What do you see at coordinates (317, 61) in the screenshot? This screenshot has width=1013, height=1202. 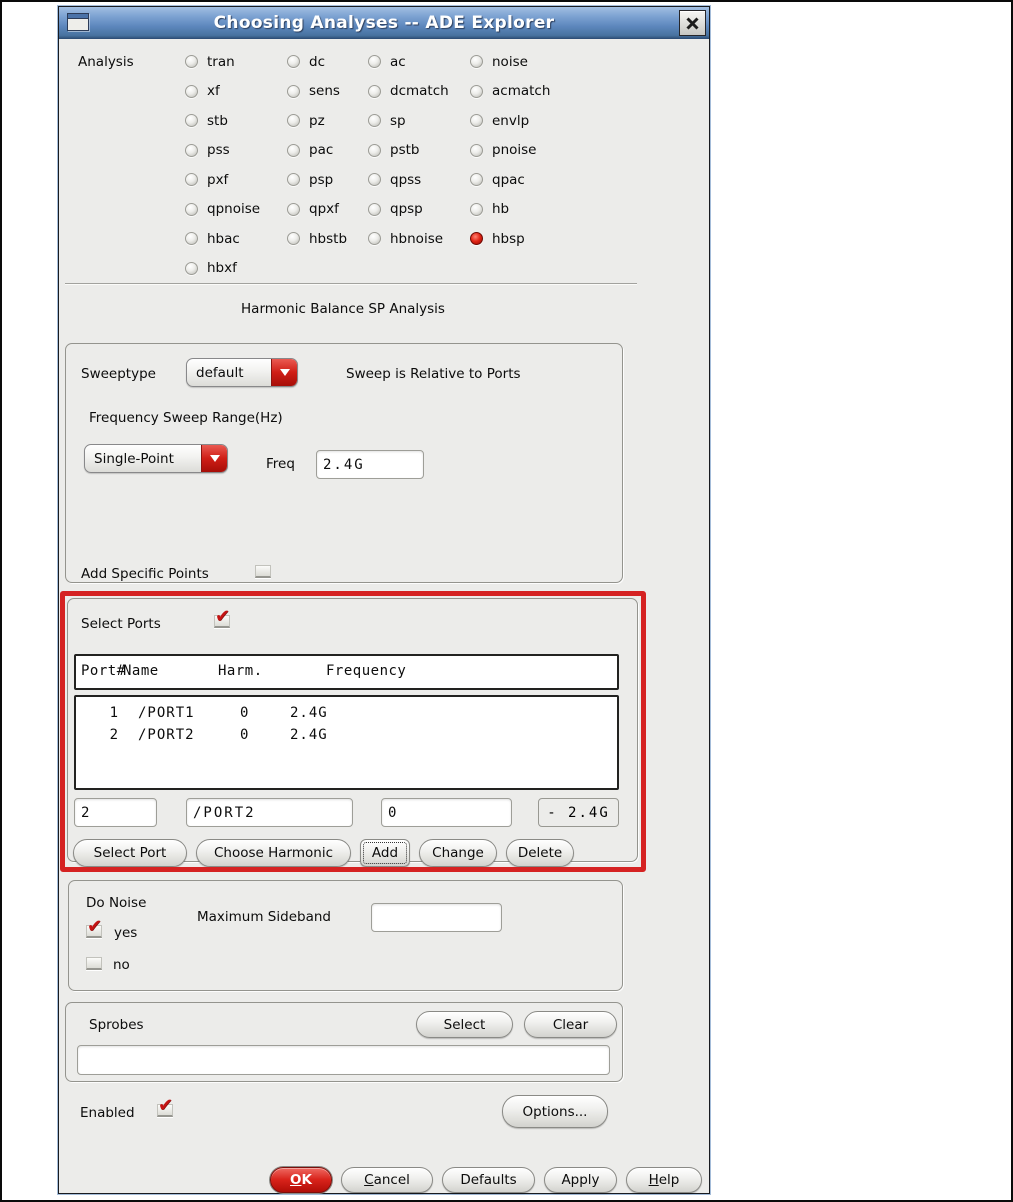 I see `analysis-option-label: dc` at bounding box center [317, 61].